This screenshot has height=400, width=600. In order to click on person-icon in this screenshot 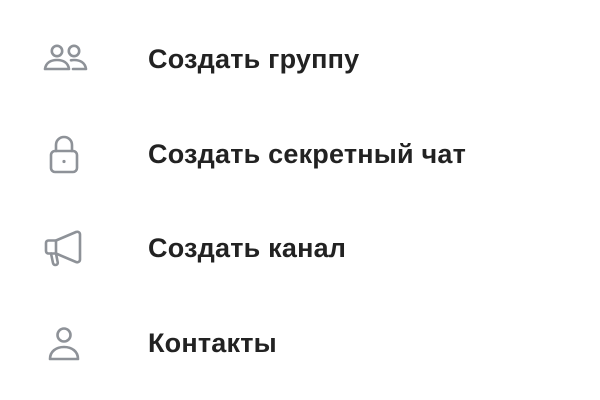, I will do `click(64, 343)`.